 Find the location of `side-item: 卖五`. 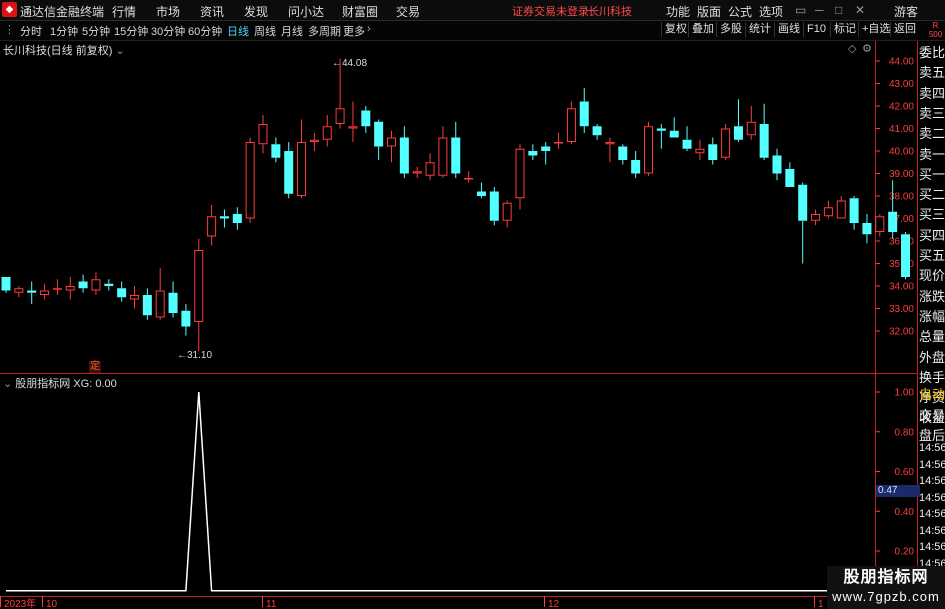

side-item: 卖五 is located at coordinates (932, 71).